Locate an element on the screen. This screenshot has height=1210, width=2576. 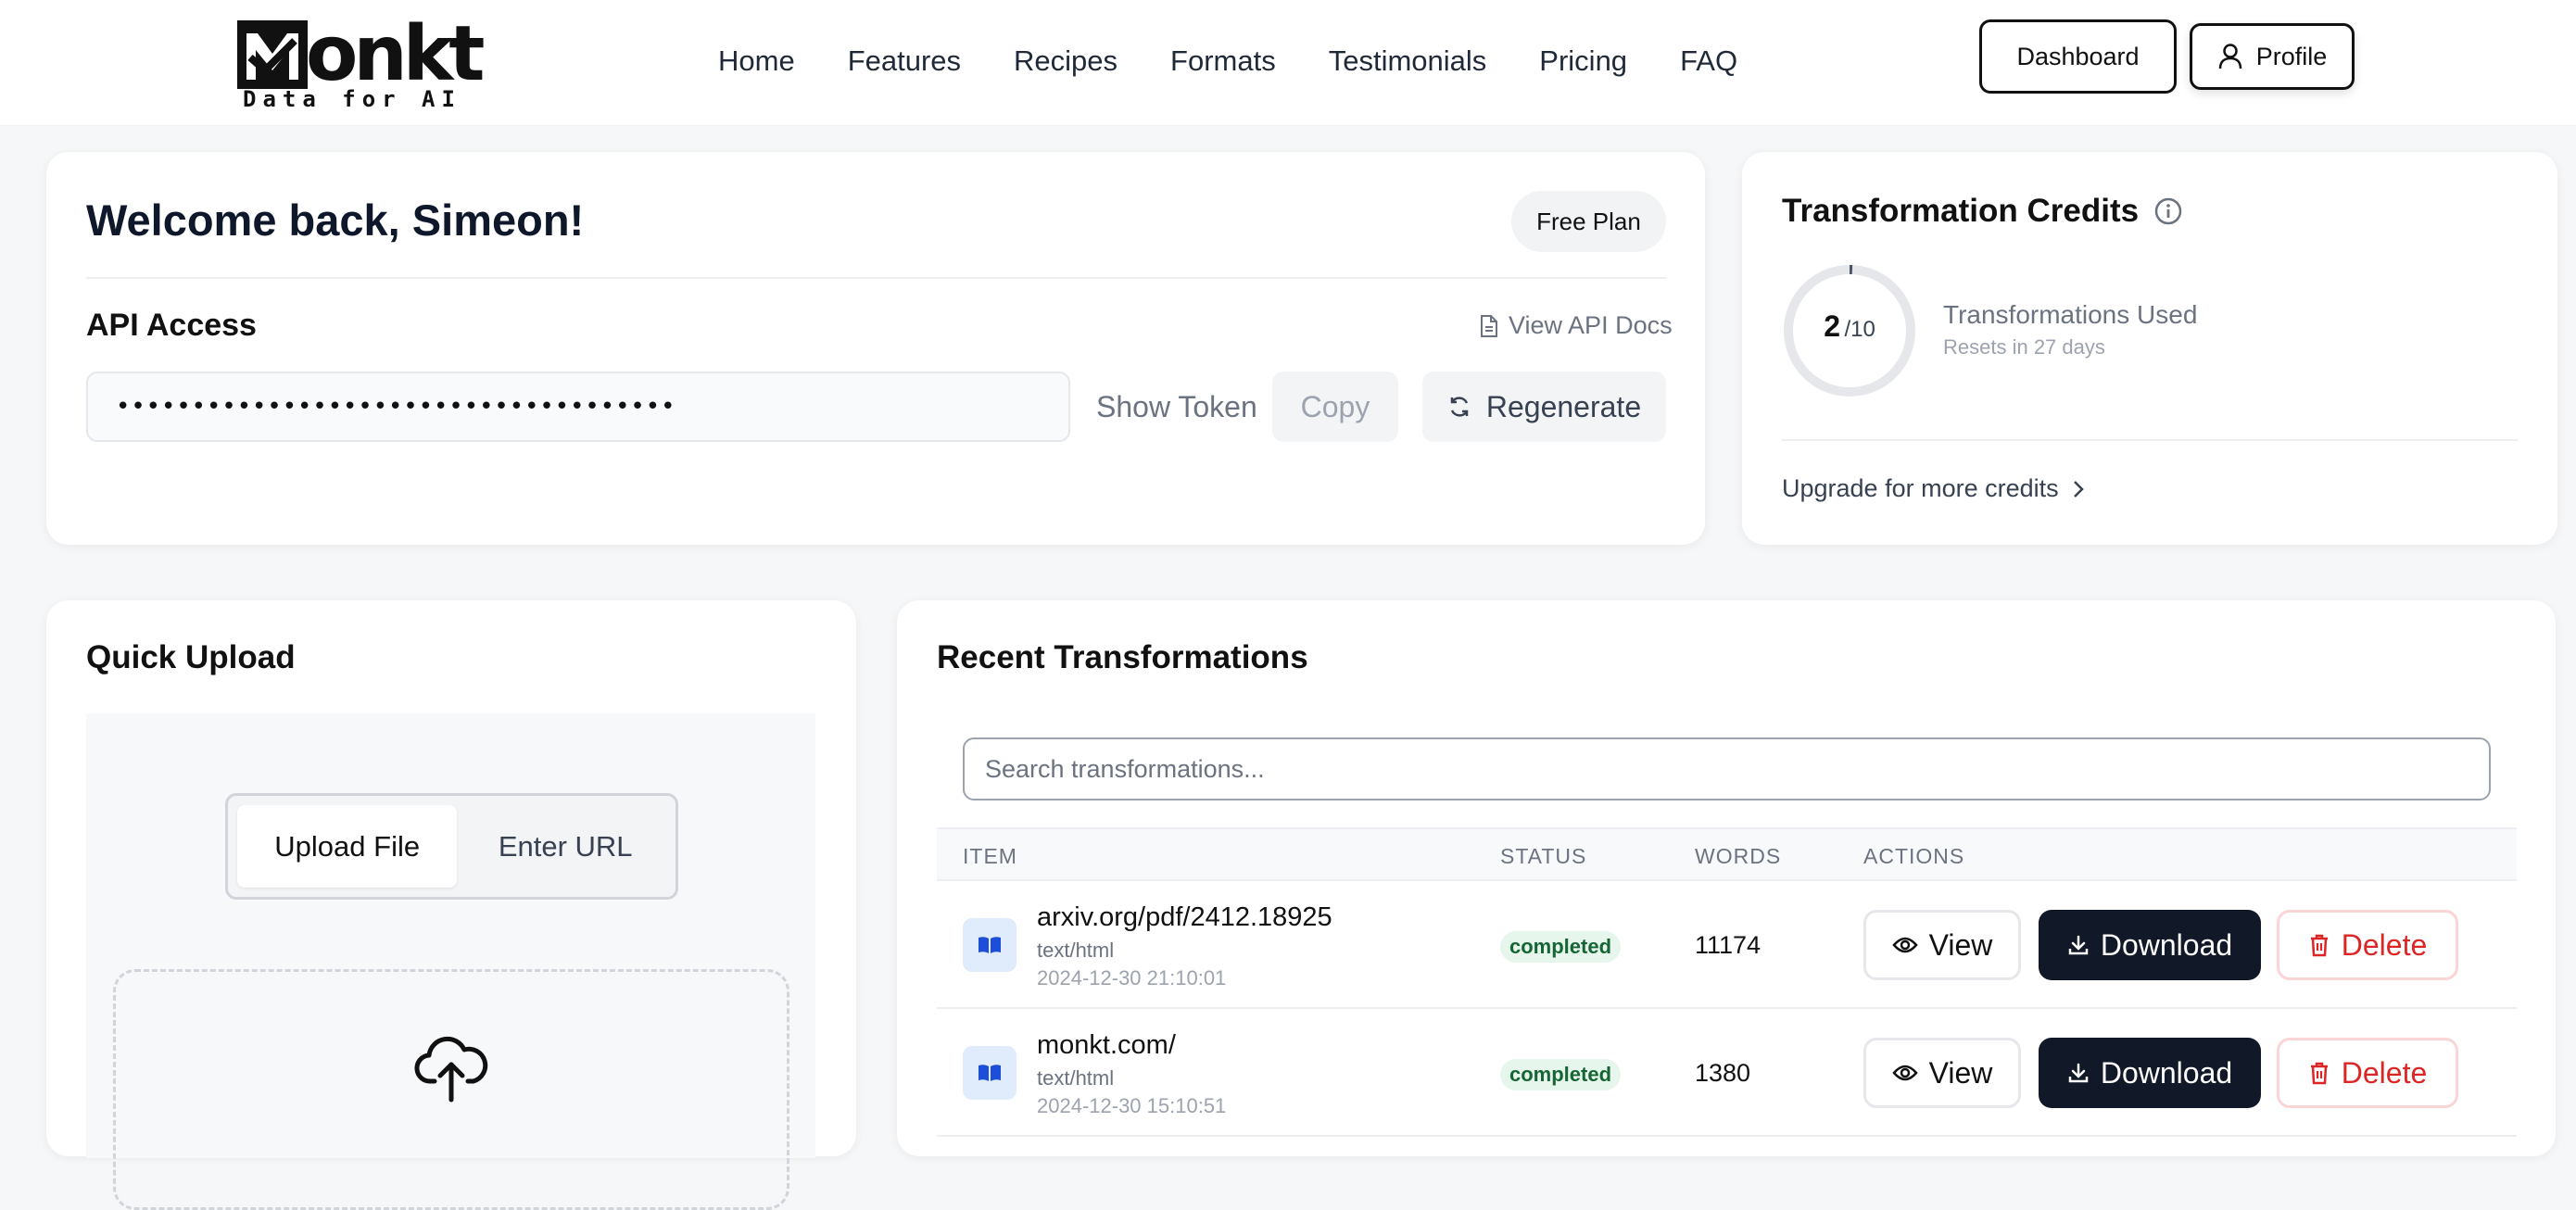
tab-enter-url-label: Enter URL is located at coordinates (566, 846).